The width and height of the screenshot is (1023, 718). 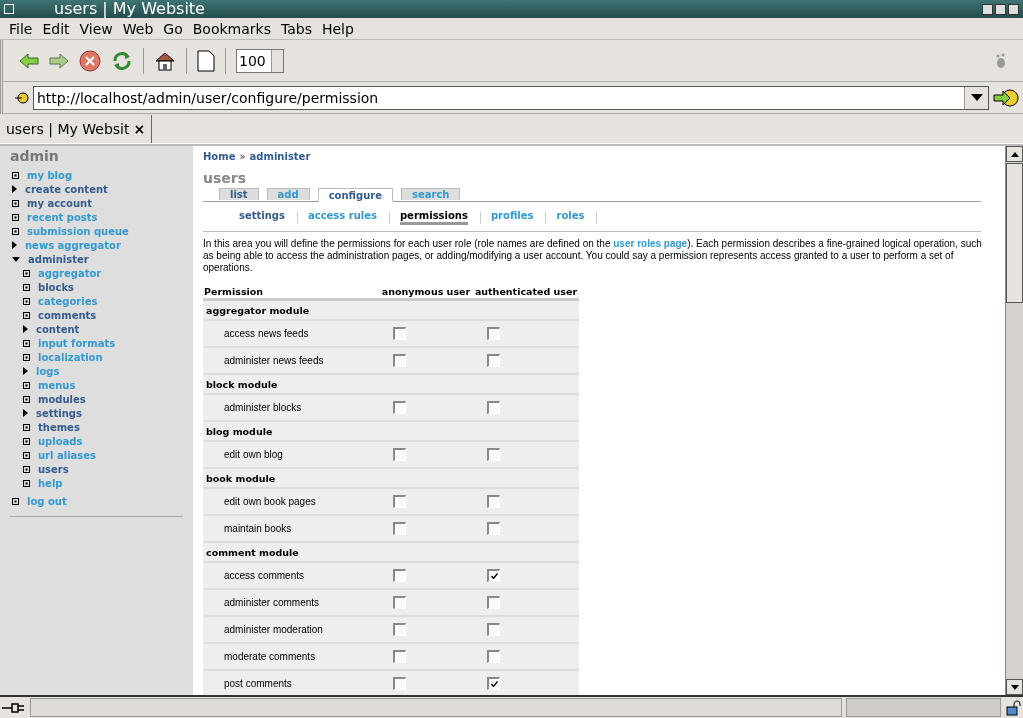 I want to click on sidebar-link: create content, so click(x=66, y=189).